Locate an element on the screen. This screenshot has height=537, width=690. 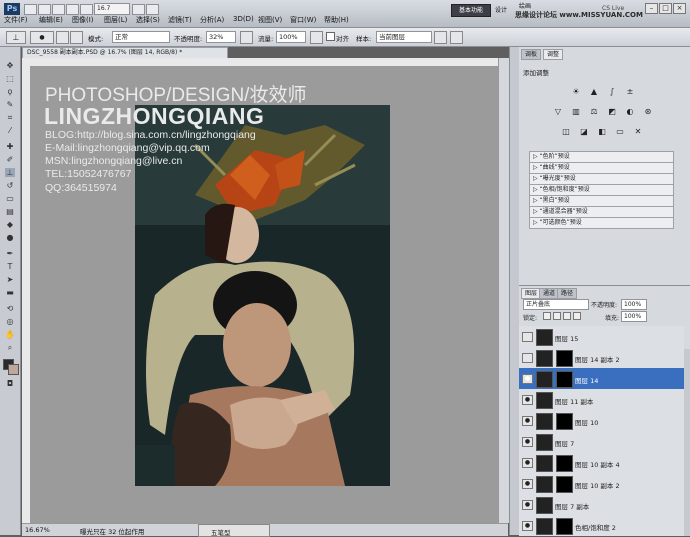
hand-tool-icon: ✋ is located at coordinates (10, 334).